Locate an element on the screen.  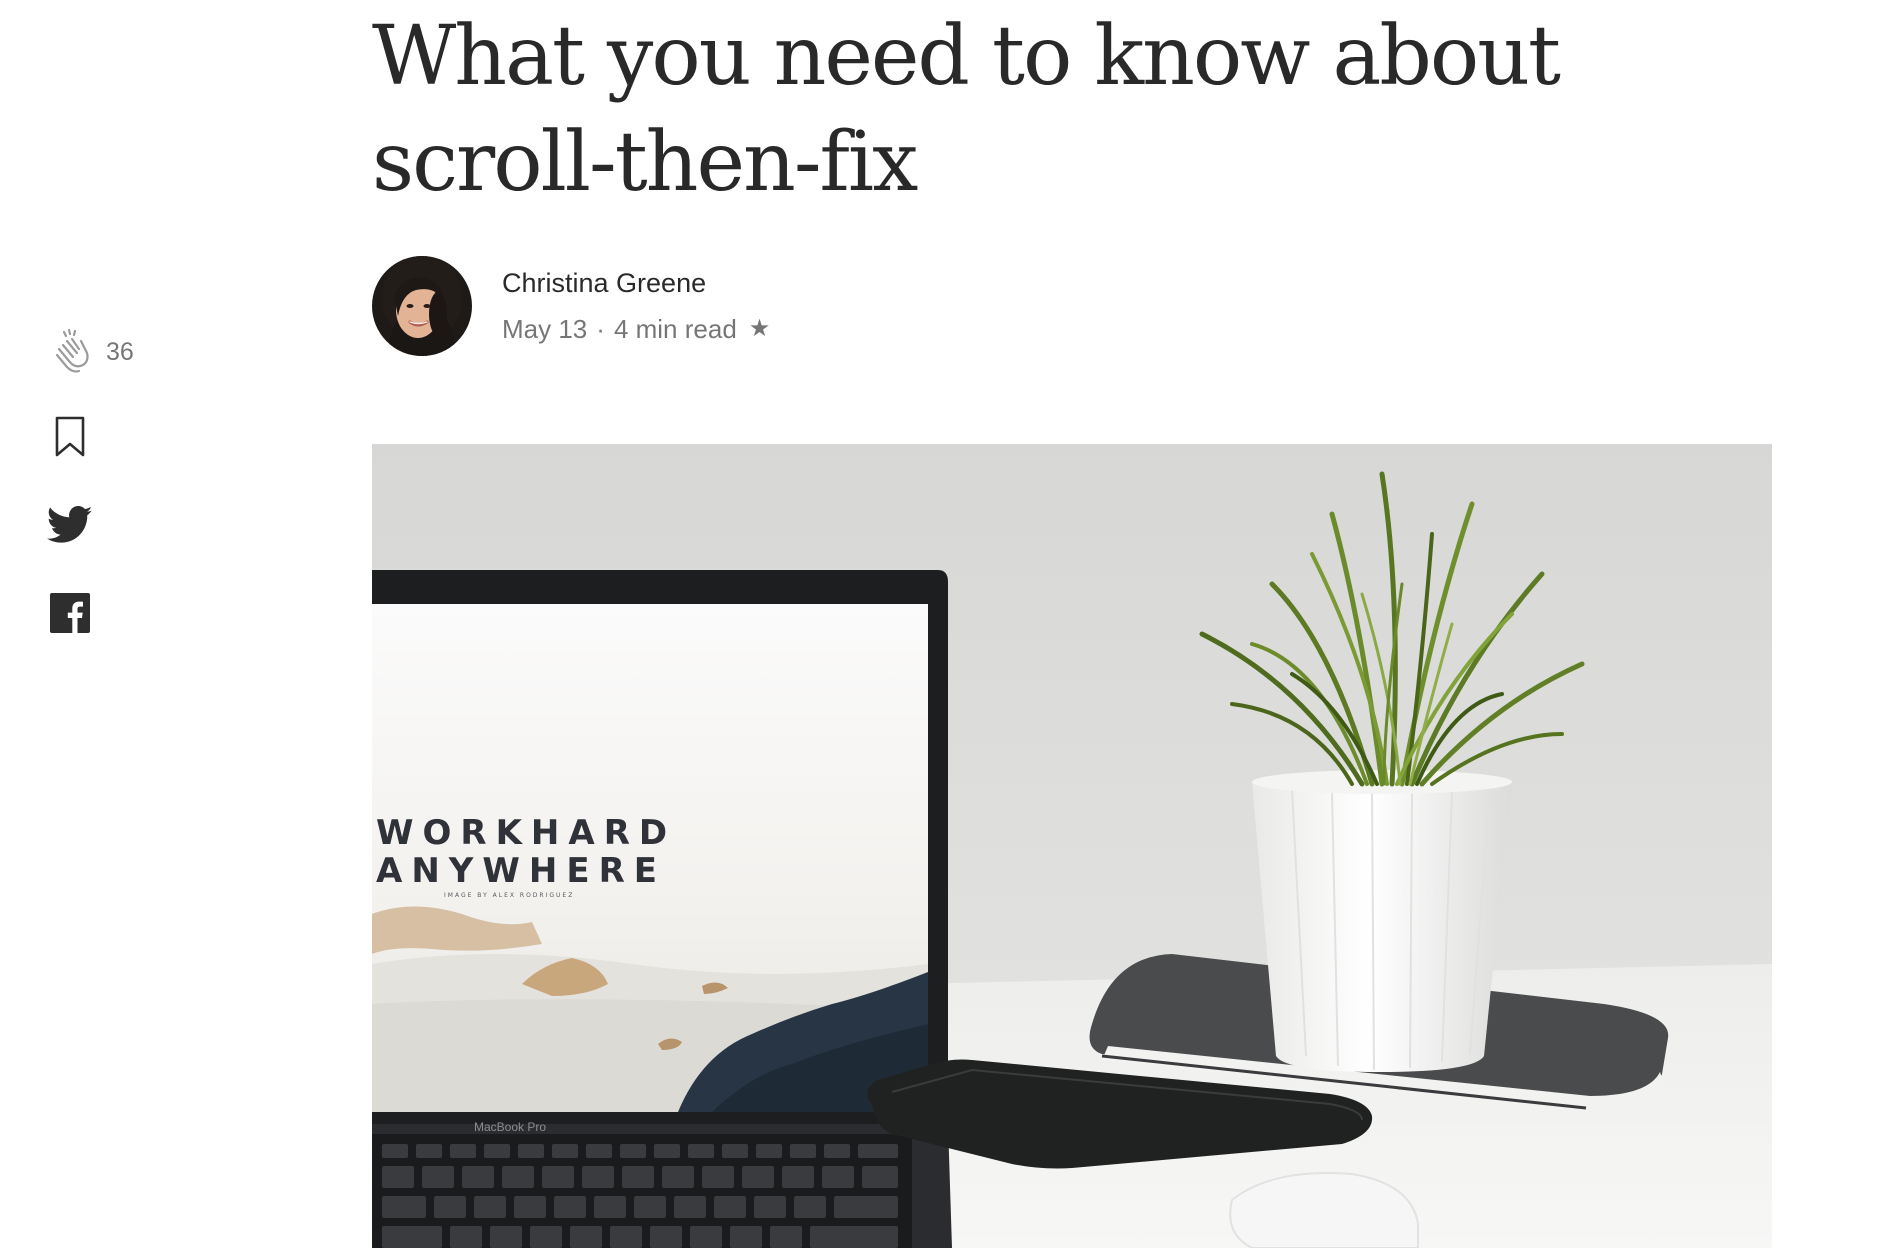
share-facebook-button is located at coordinates (70, 613).